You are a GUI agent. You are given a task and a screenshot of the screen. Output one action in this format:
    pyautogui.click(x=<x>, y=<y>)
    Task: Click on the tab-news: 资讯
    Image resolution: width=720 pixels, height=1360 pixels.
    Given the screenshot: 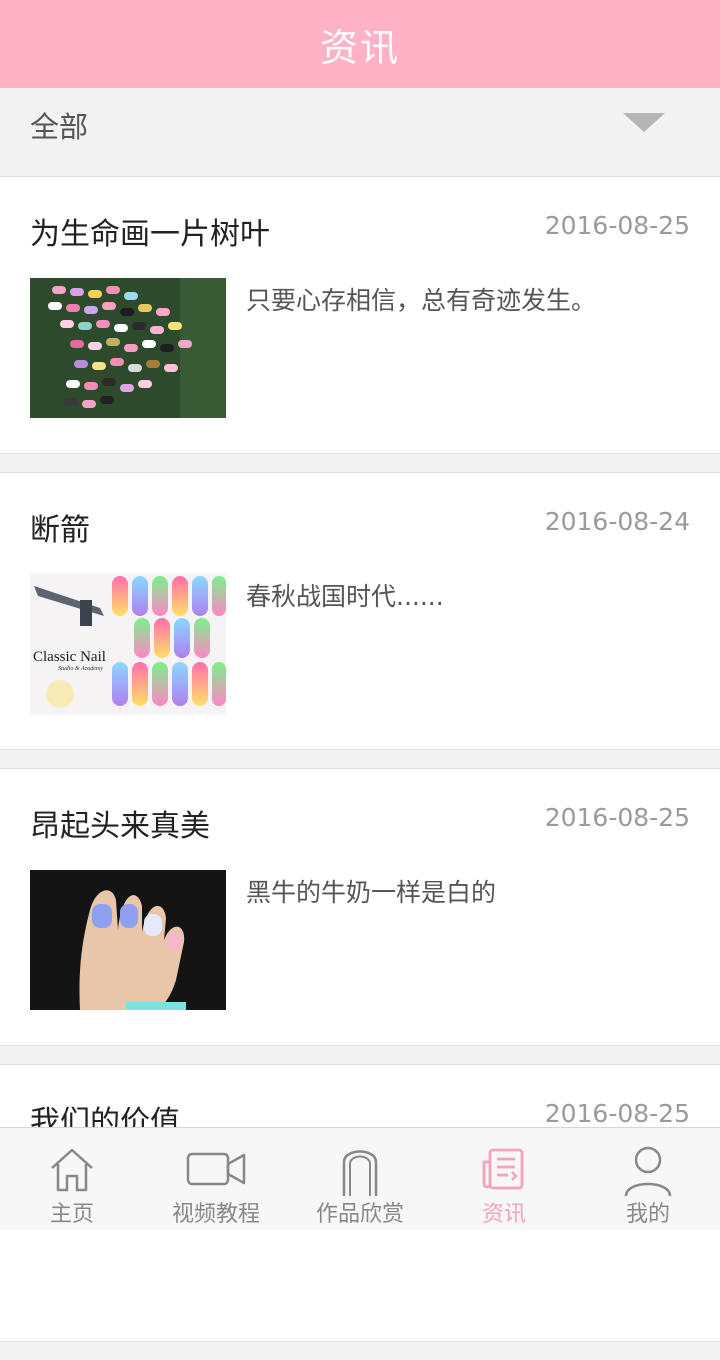 What is the action you would take?
    pyautogui.click(x=504, y=1179)
    